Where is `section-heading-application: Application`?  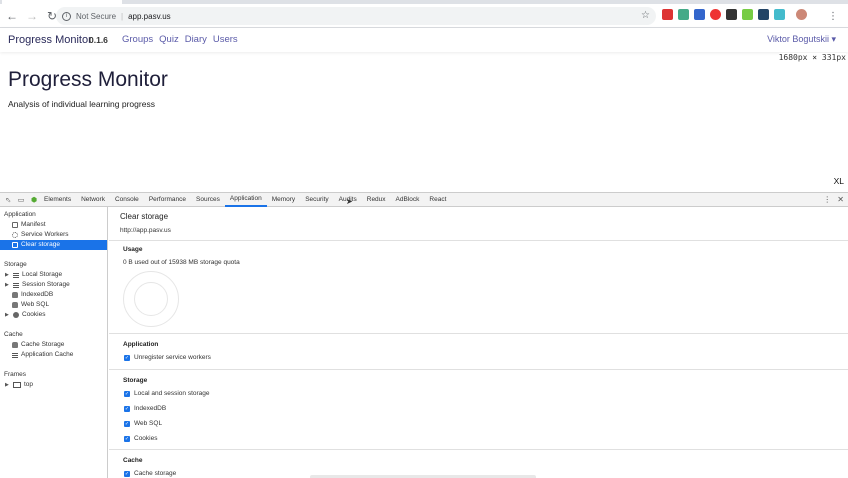
section-heading-application: Application is located at coordinates (141, 344).